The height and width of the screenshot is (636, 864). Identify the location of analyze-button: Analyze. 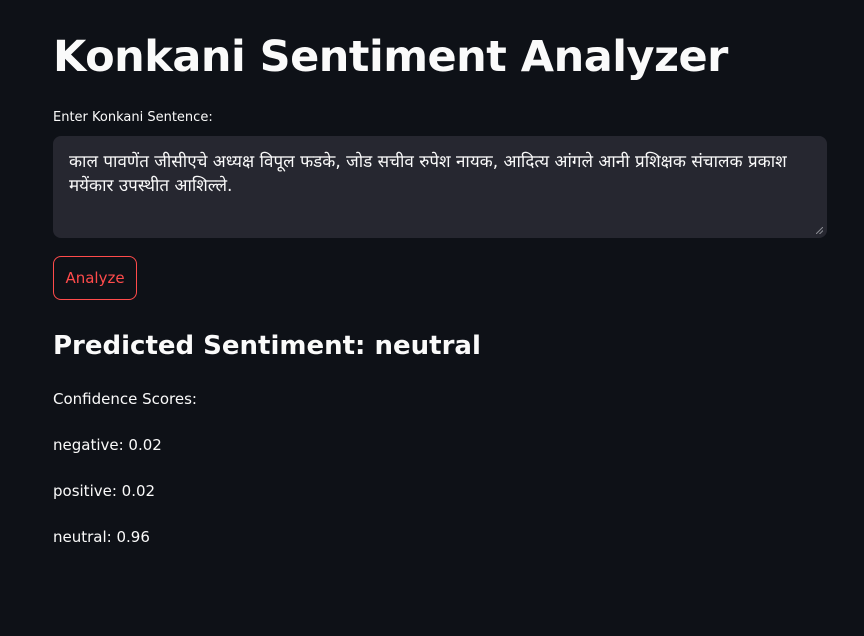
(95, 278).